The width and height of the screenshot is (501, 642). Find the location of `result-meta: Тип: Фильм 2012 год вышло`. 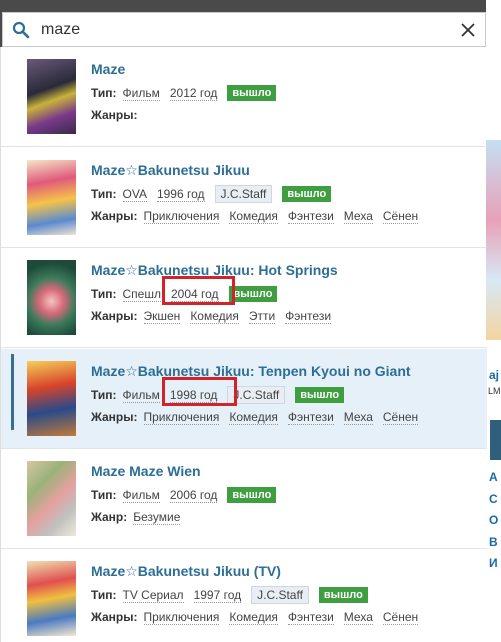

result-meta: Тип: Фильм 2012 год вышло is located at coordinates (188, 93).